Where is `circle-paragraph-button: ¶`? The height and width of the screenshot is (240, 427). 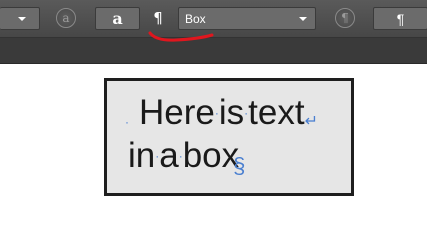
circle-paragraph-button: ¶ is located at coordinates (345, 18).